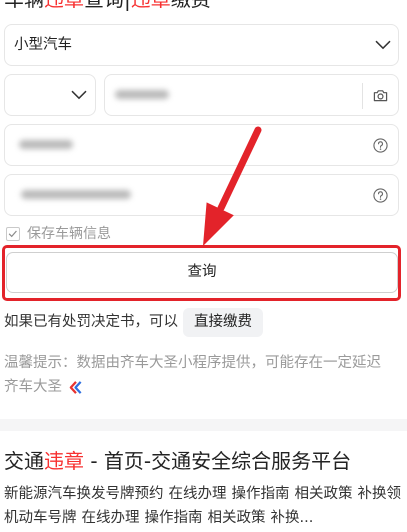  Describe the element at coordinates (380, 95) in the screenshot. I see `camera-icon` at that location.